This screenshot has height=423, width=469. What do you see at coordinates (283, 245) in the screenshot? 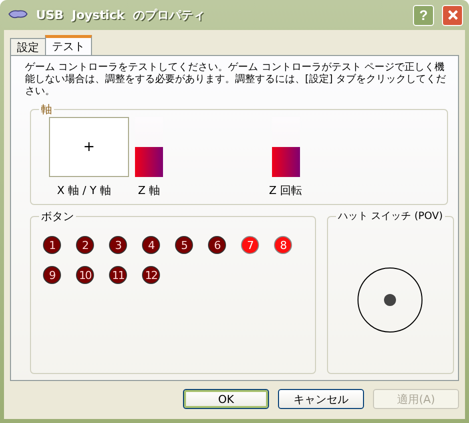
I see `button-indicator: 8` at bounding box center [283, 245].